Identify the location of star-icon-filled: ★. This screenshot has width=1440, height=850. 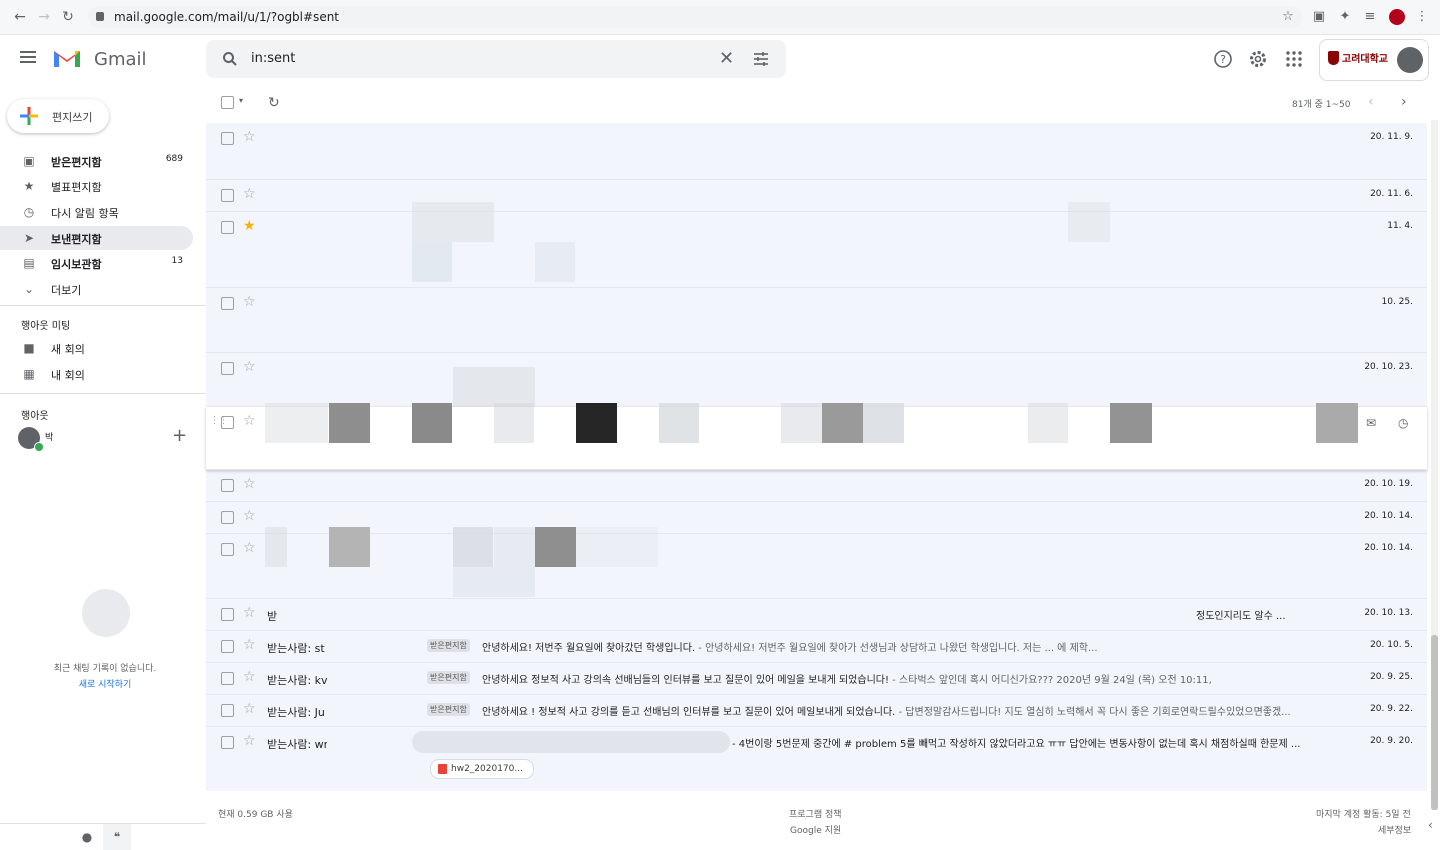
(249, 226).